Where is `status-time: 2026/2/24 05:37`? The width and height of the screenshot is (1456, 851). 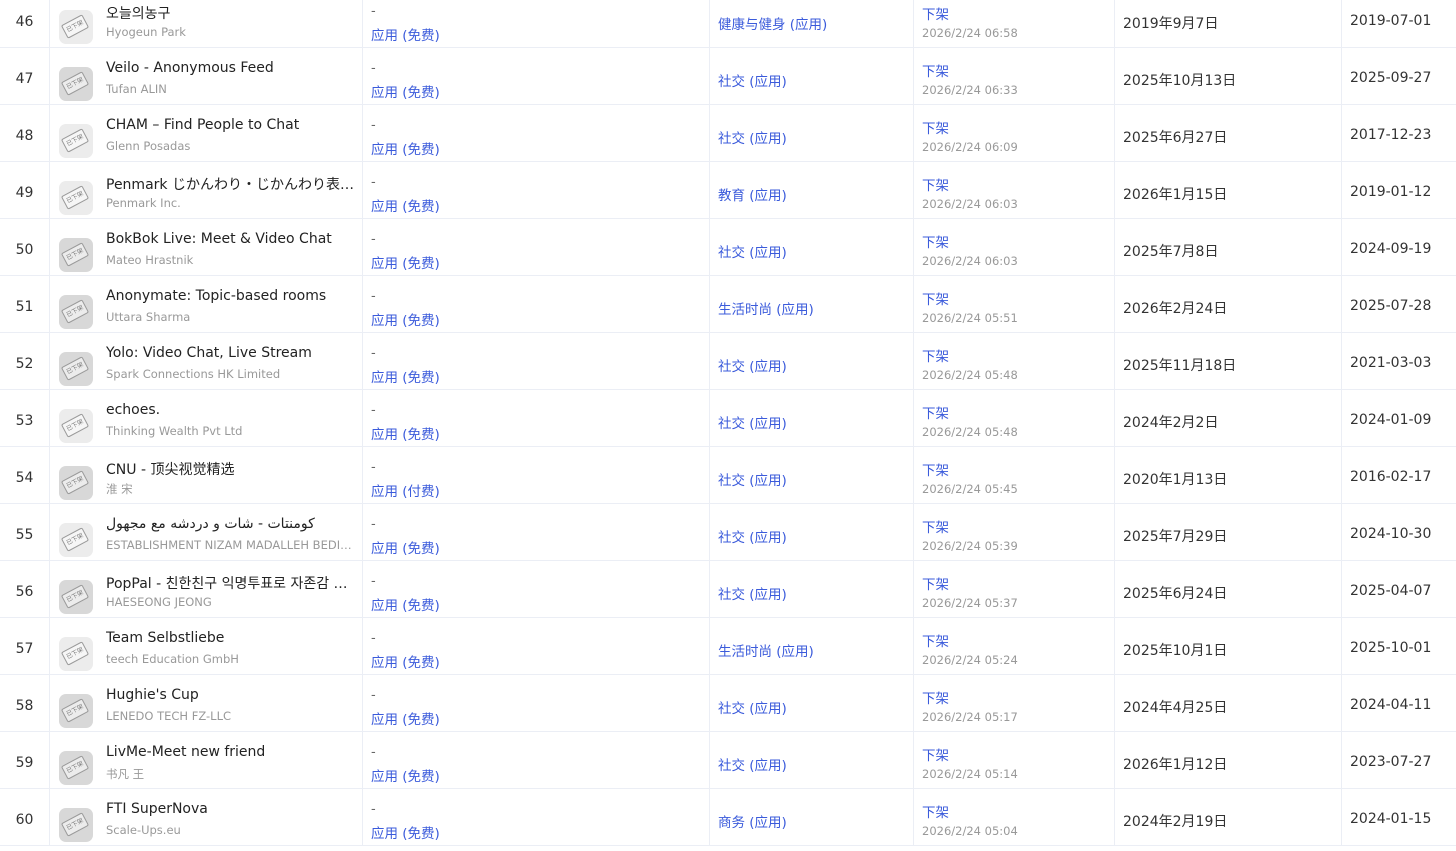 status-time: 2026/2/24 05:37 is located at coordinates (970, 603).